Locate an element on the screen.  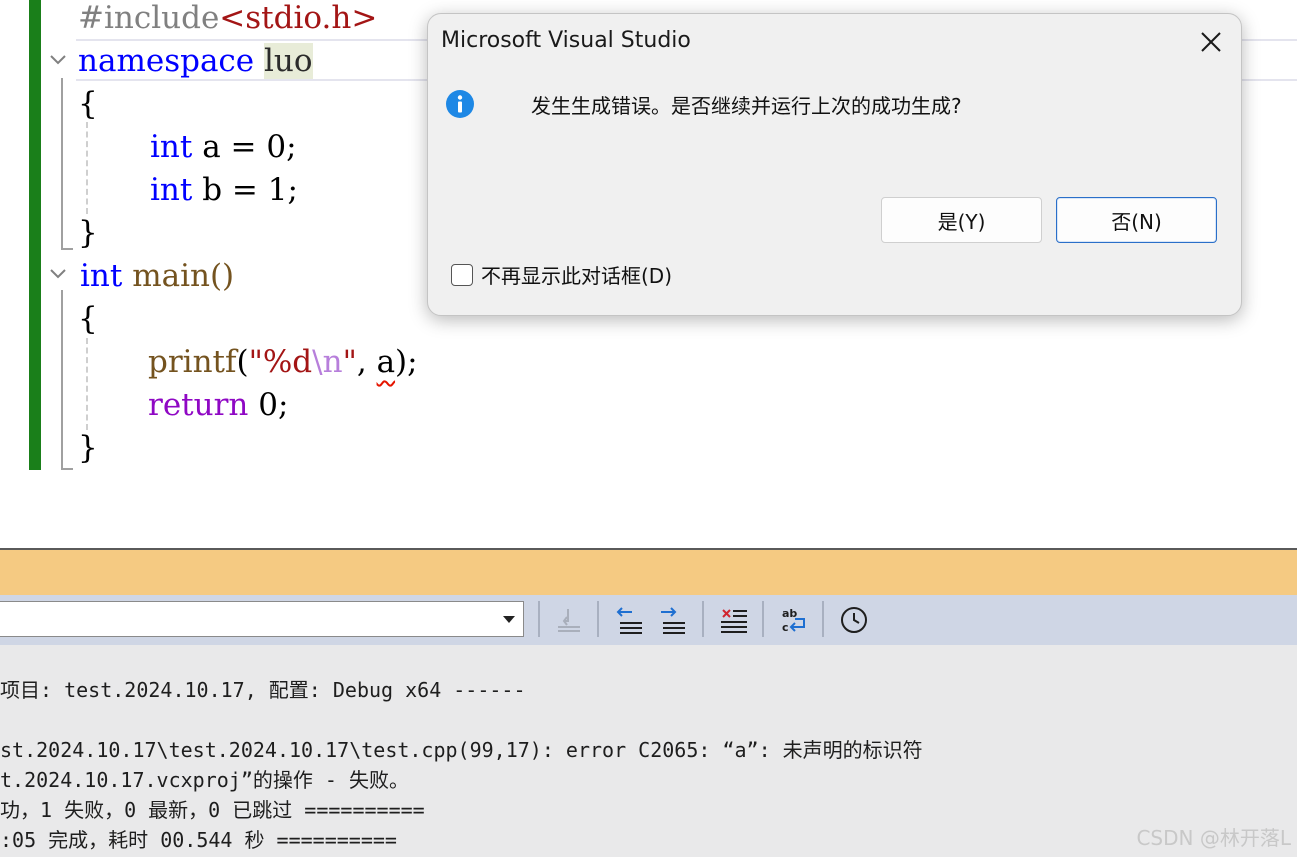
close-icon is located at coordinates (1211, 42).